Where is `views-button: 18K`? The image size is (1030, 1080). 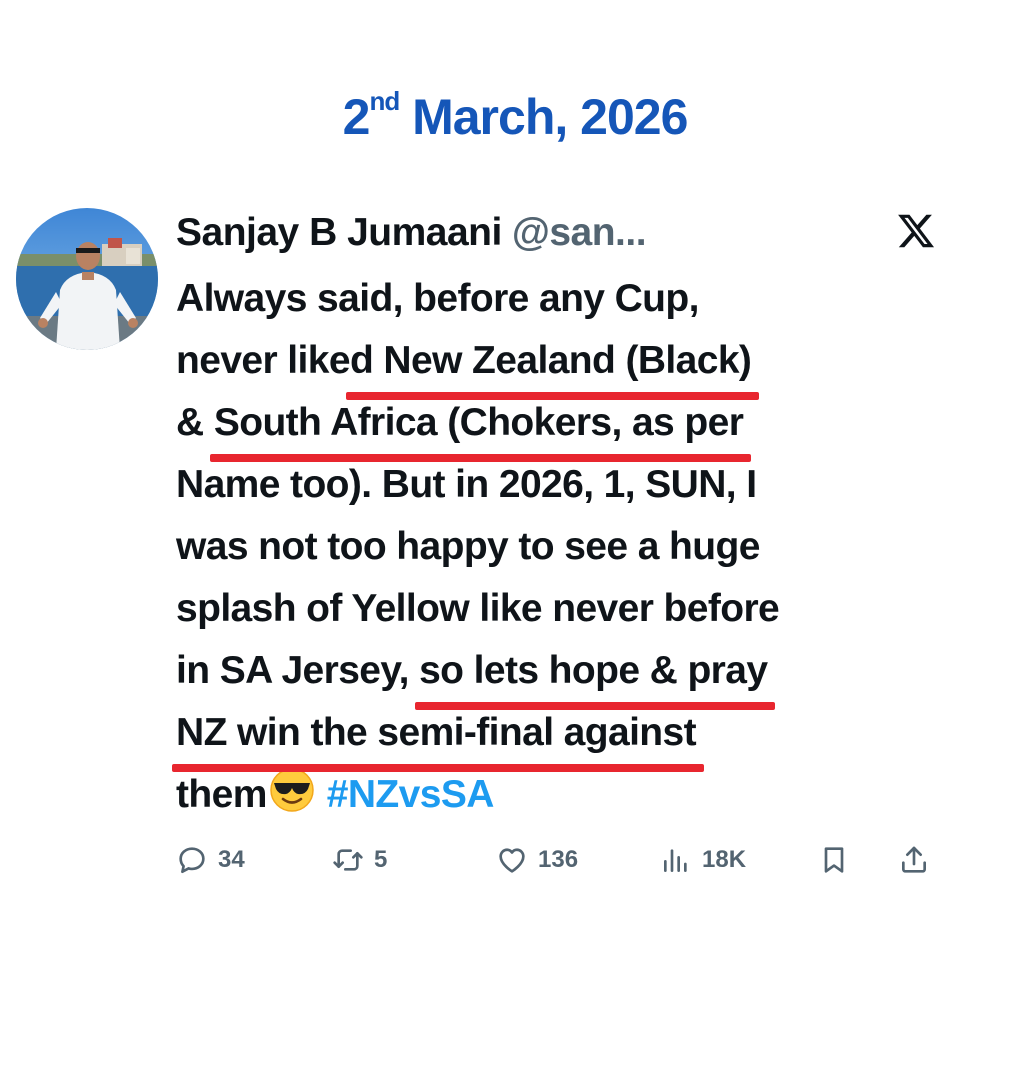 views-button: 18K is located at coordinates (703, 860).